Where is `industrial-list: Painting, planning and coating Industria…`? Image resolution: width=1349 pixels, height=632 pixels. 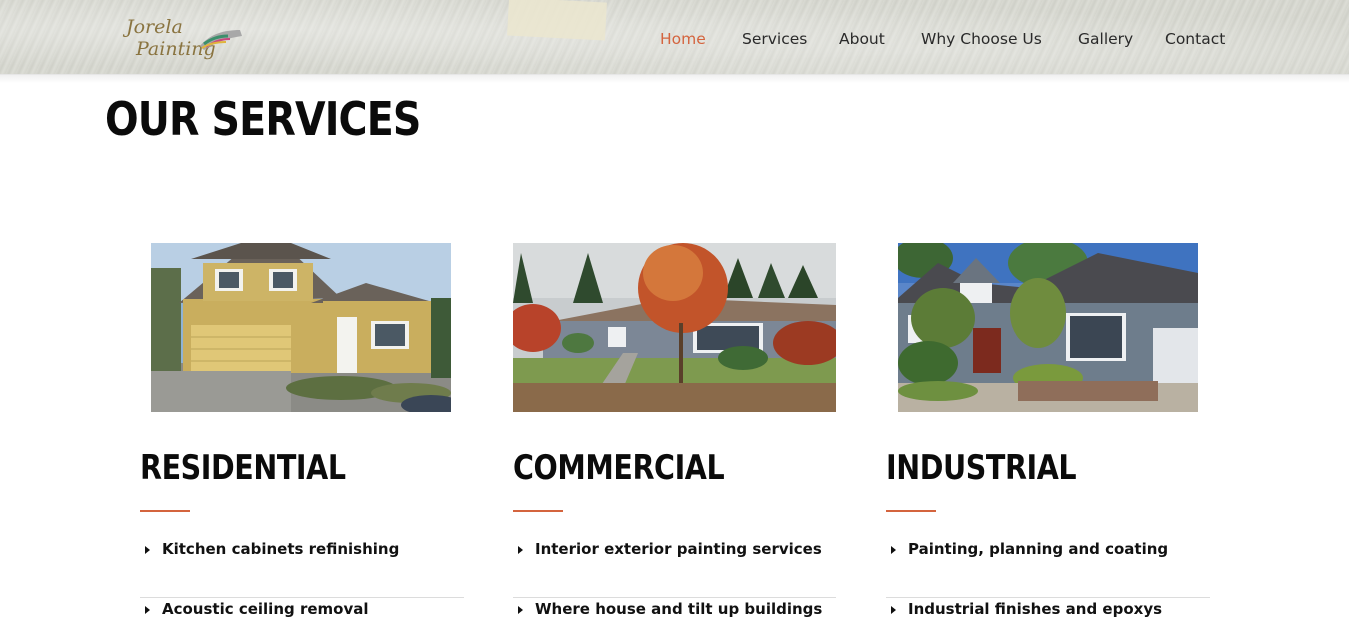
industrial-list: Painting, planning and coating Industria… is located at coordinates (1048, 585).